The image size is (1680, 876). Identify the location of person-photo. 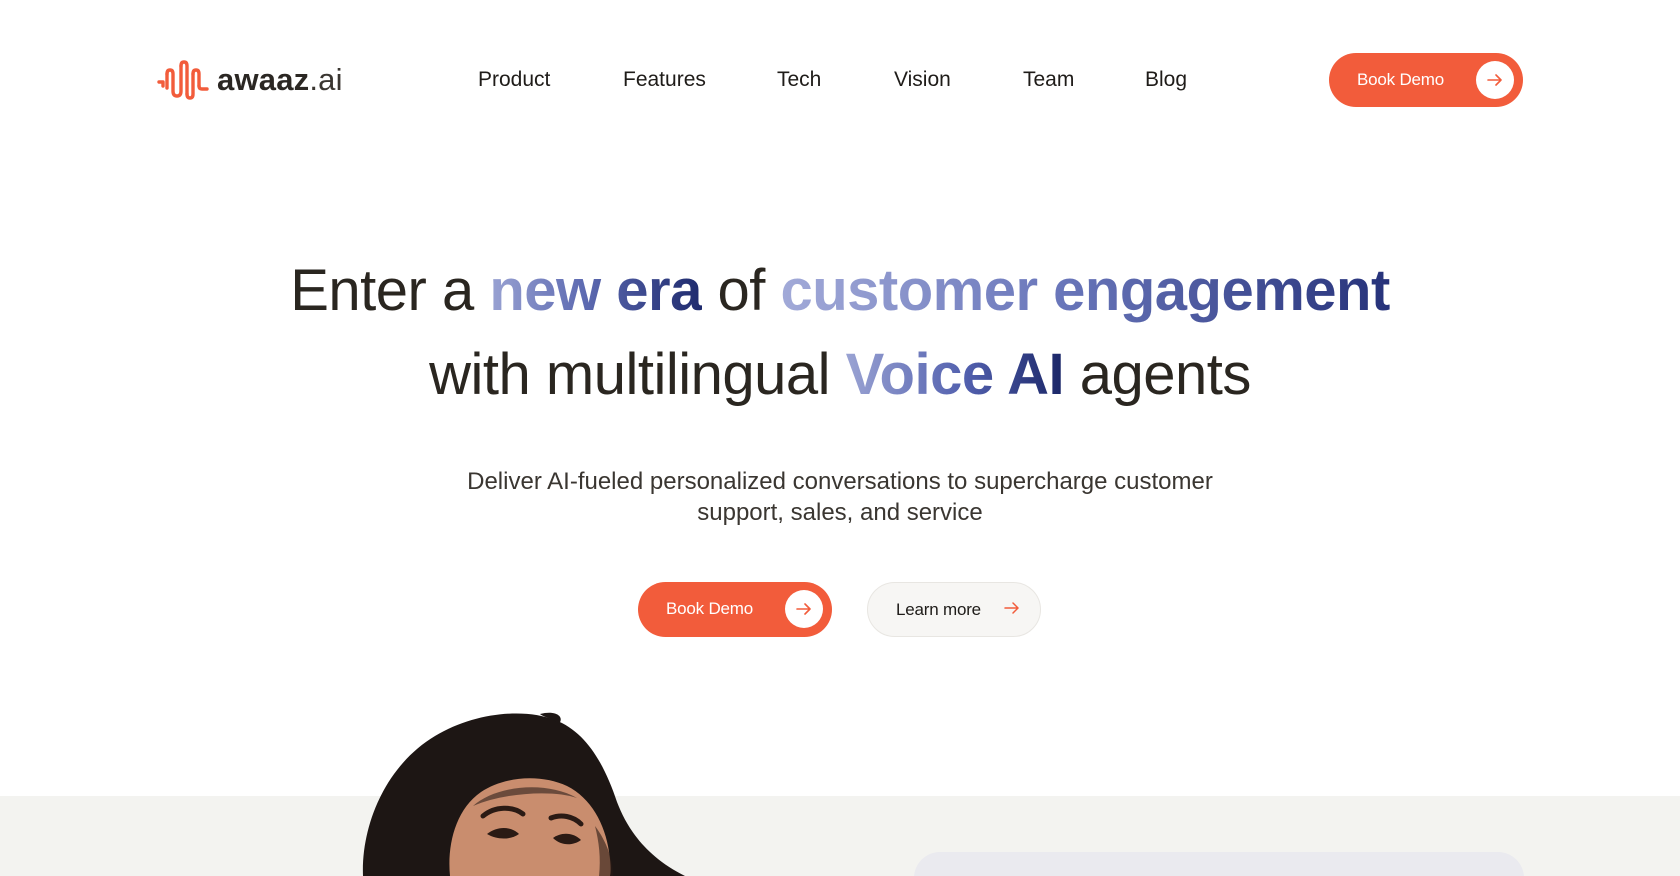
(520, 791).